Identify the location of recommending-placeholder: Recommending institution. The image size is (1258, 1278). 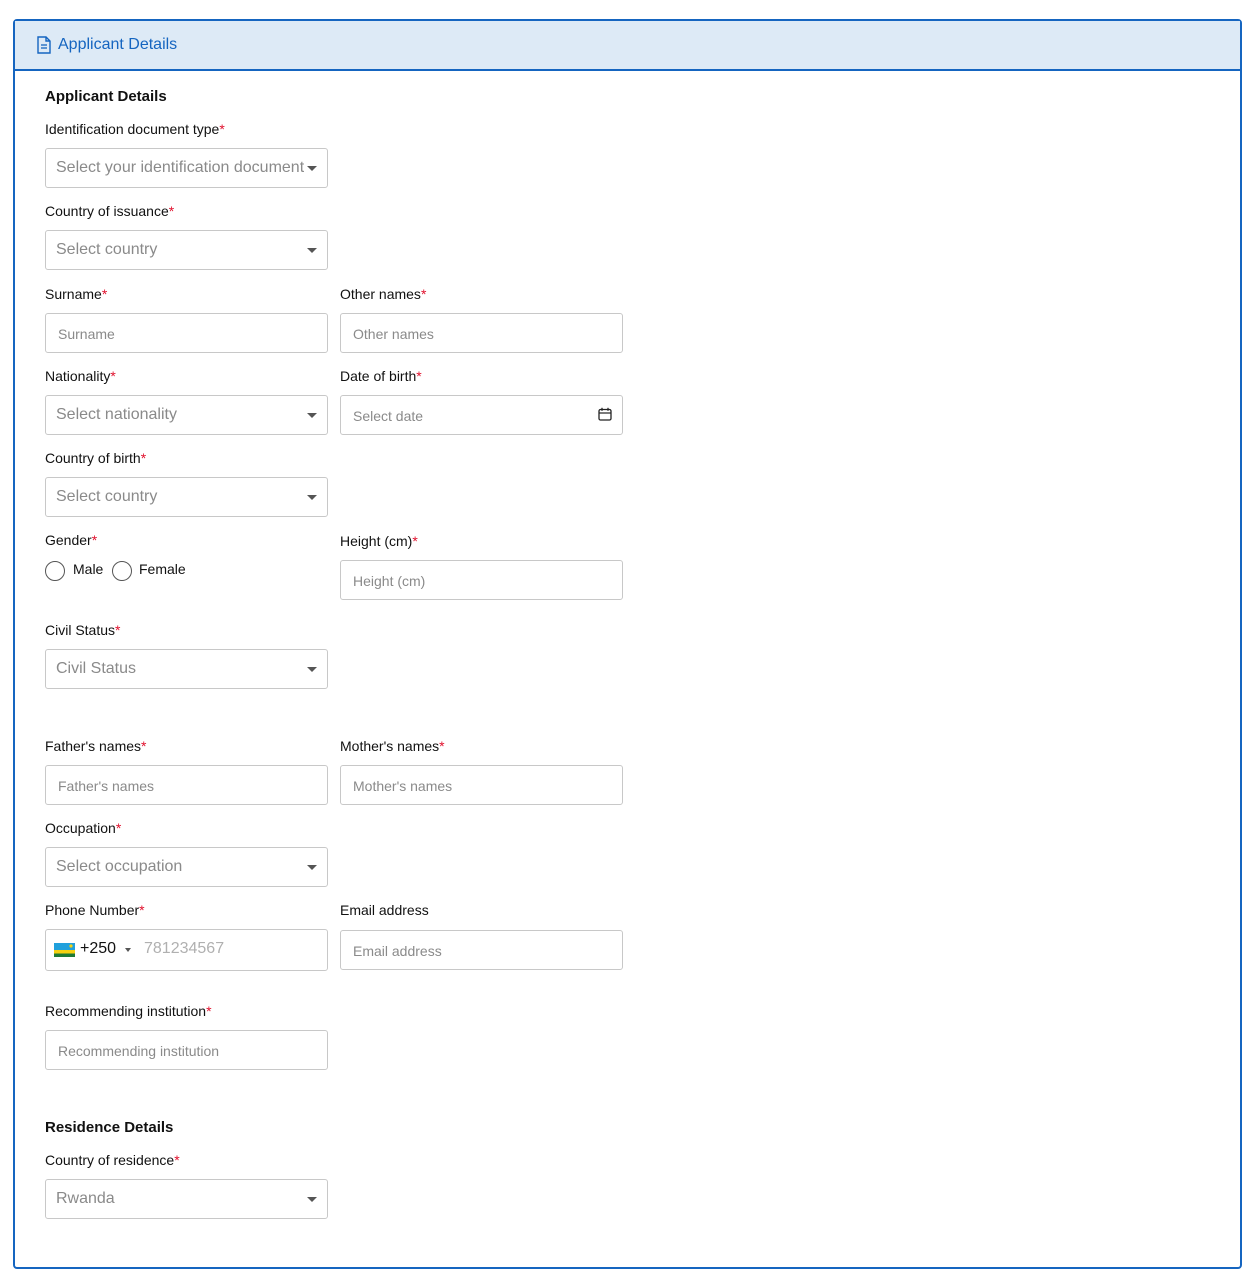
(139, 1051).